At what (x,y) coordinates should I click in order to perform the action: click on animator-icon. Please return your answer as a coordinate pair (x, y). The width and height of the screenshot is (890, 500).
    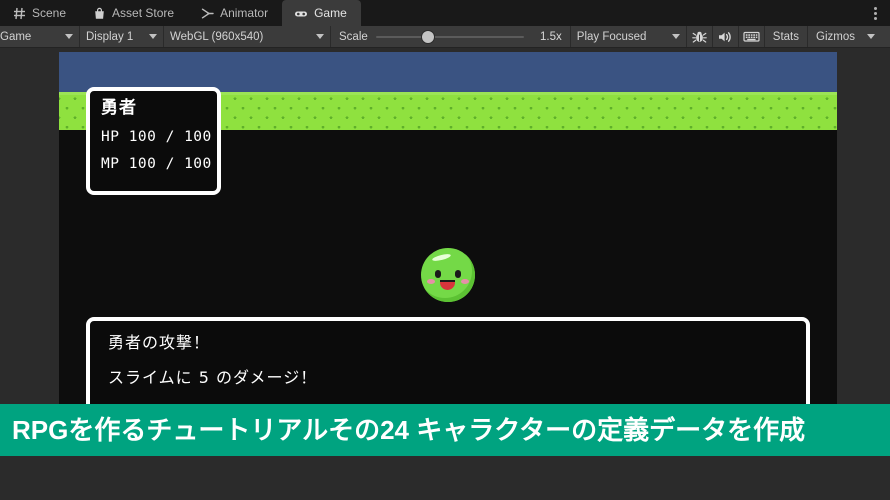
    Looking at the image, I should click on (207, 13).